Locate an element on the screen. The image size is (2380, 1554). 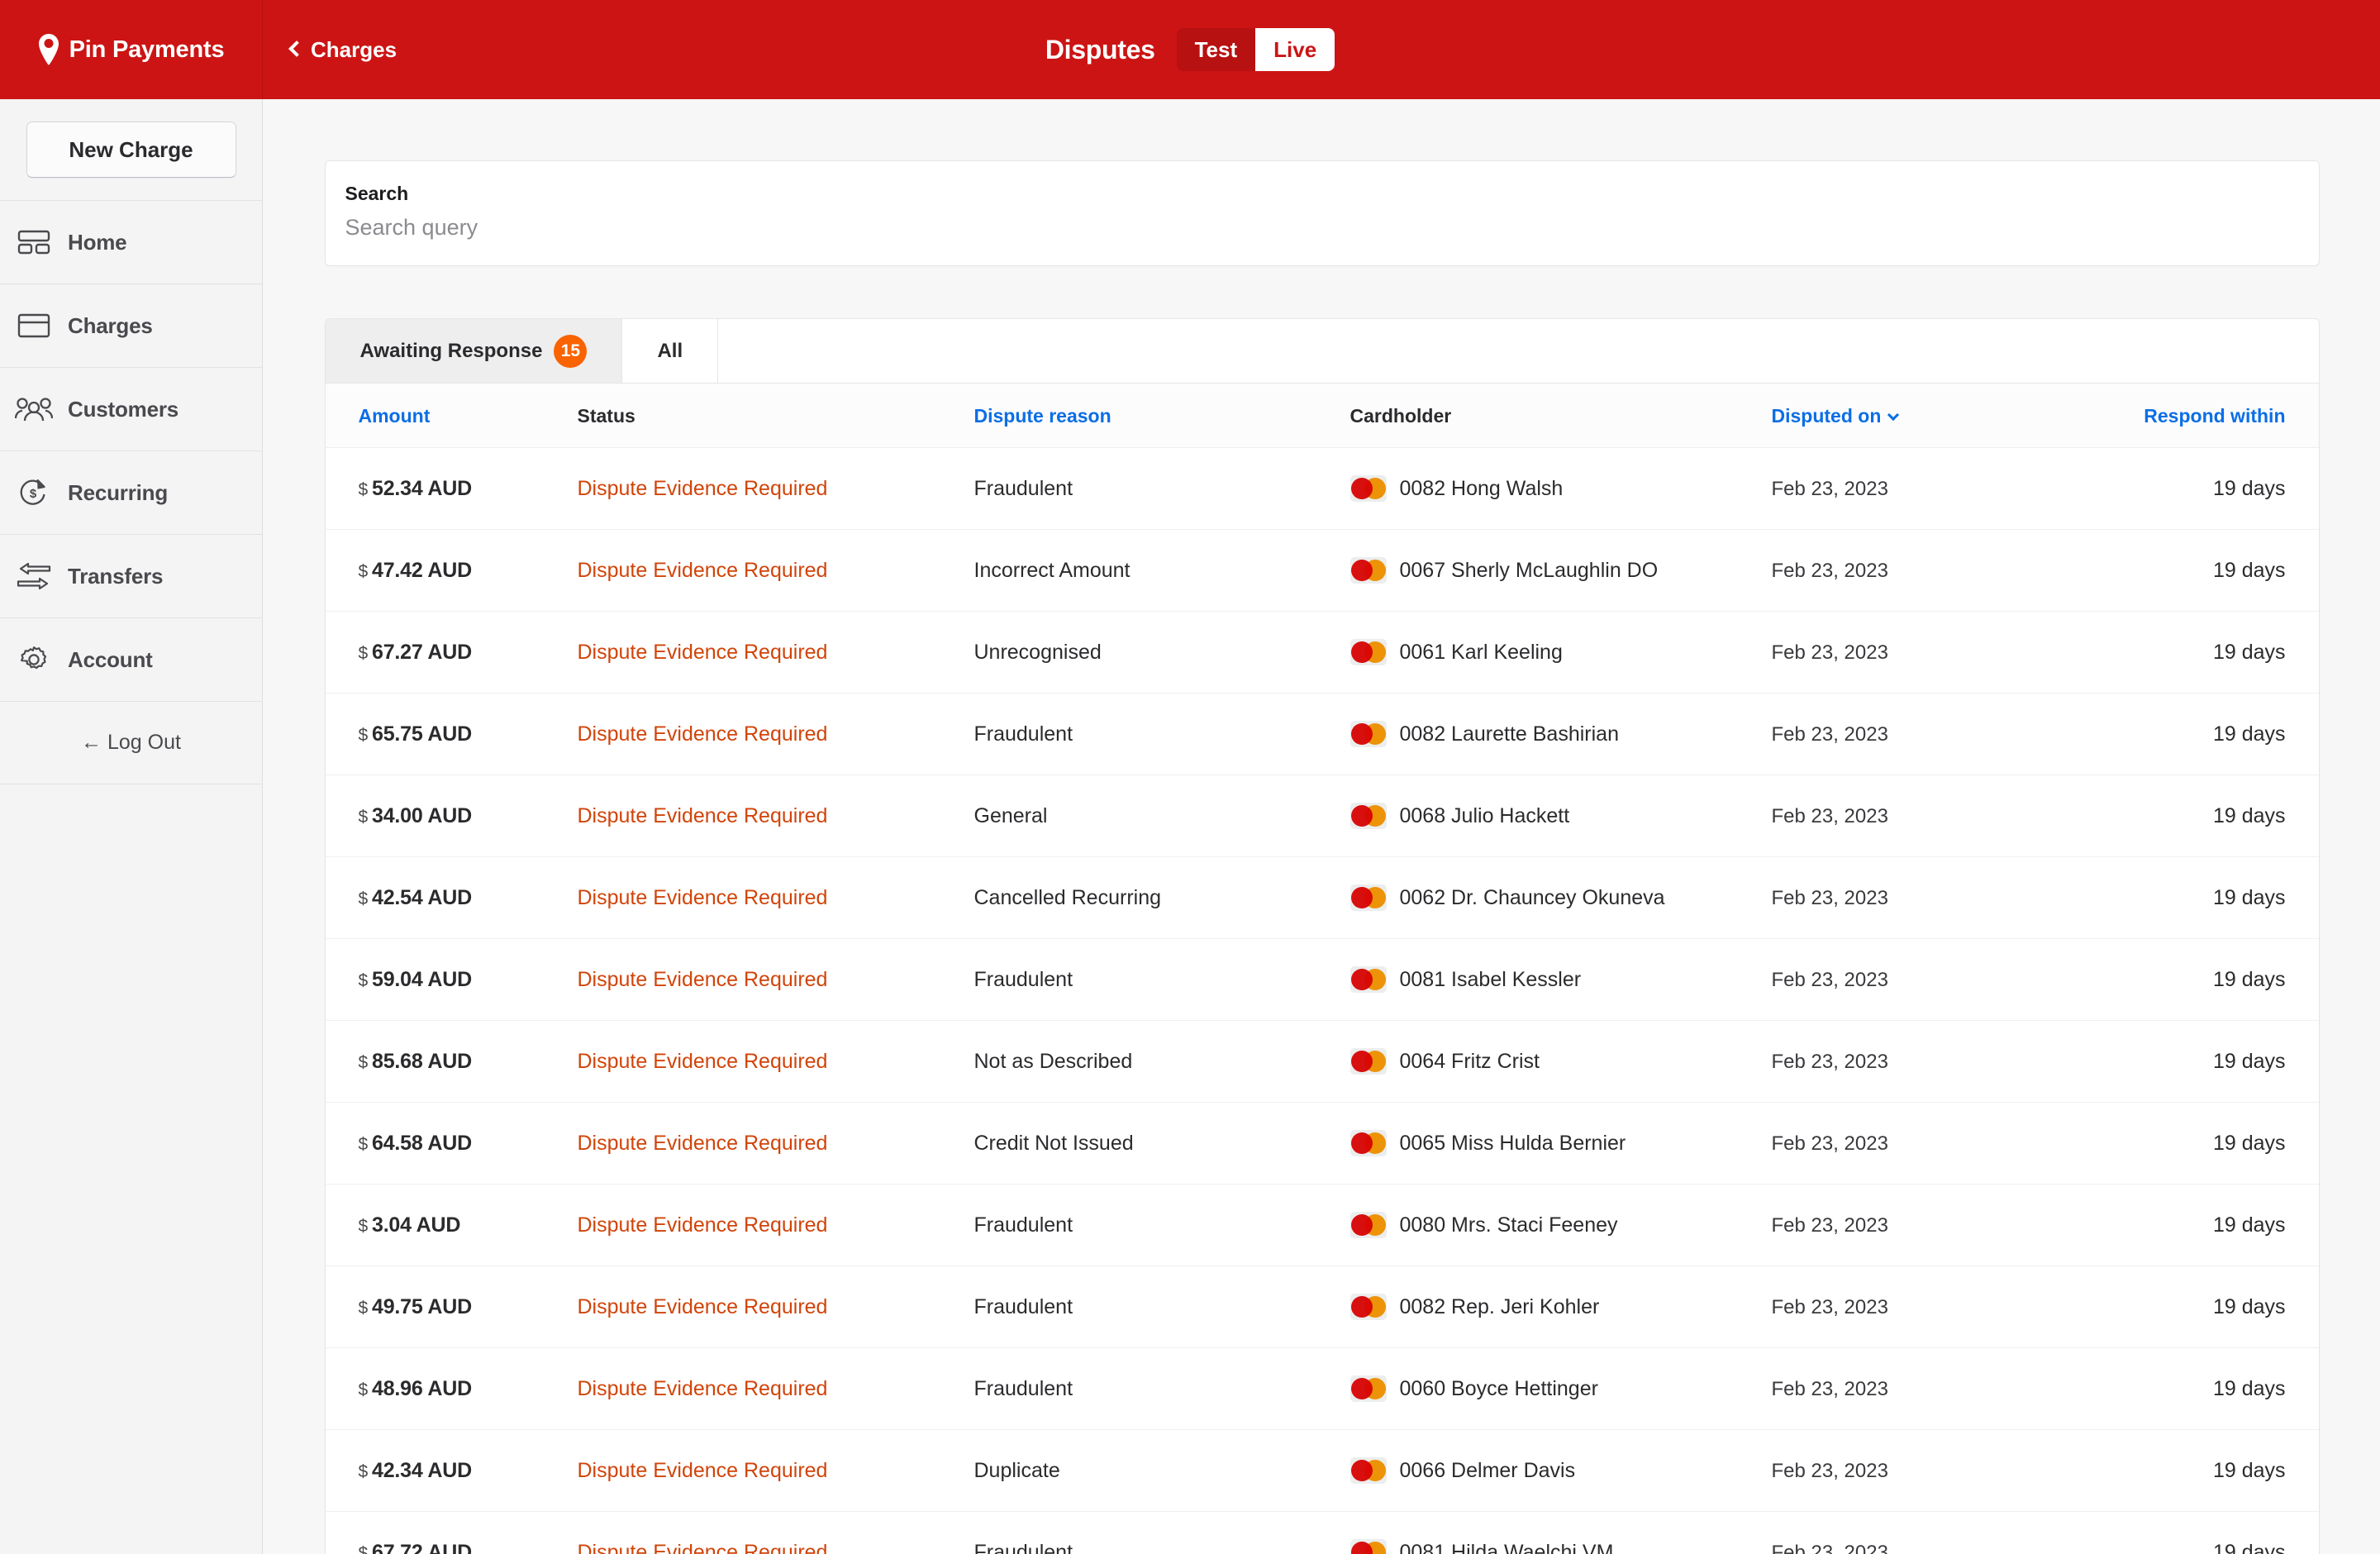
column-header-amount: Amount is located at coordinates (451, 416).